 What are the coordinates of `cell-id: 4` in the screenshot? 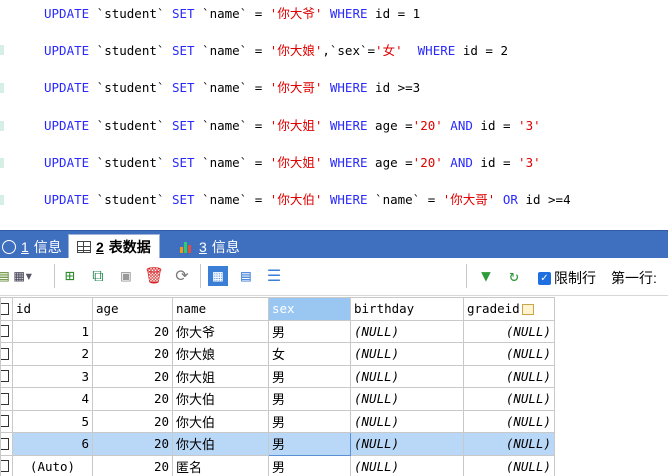 It's located at (52, 399).